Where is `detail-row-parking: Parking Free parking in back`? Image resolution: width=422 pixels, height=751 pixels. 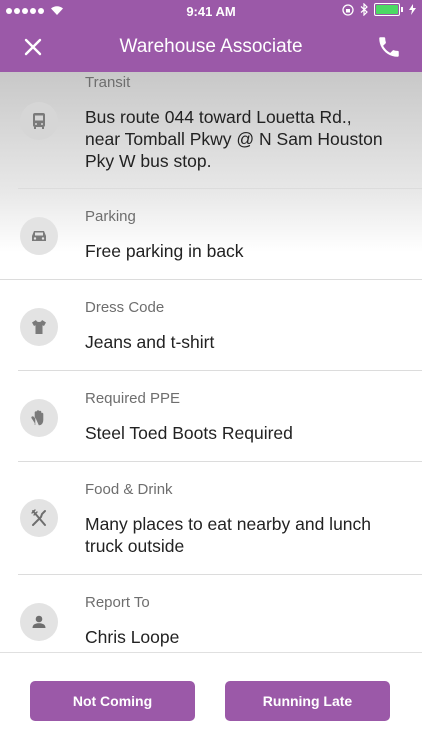 detail-row-parking: Parking Free parking in back is located at coordinates (211, 234).